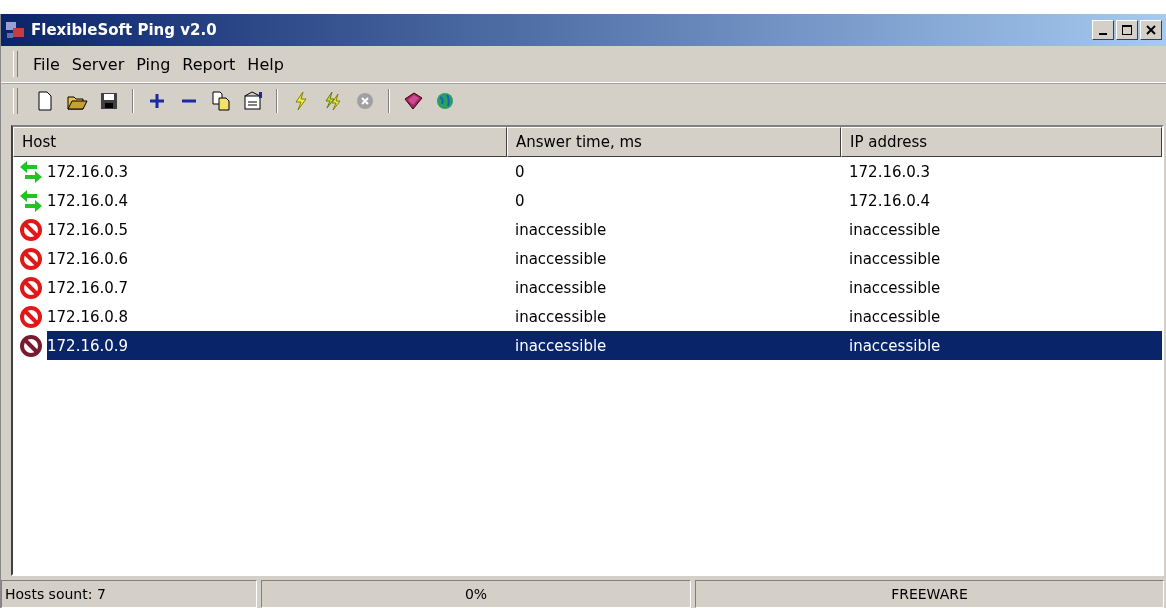 The width and height of the screenshot is (1166, 608). What do you see at coordinates (46, 64) in the screenshot?
I see `menu-item: File` at bounding box center [46, 64].